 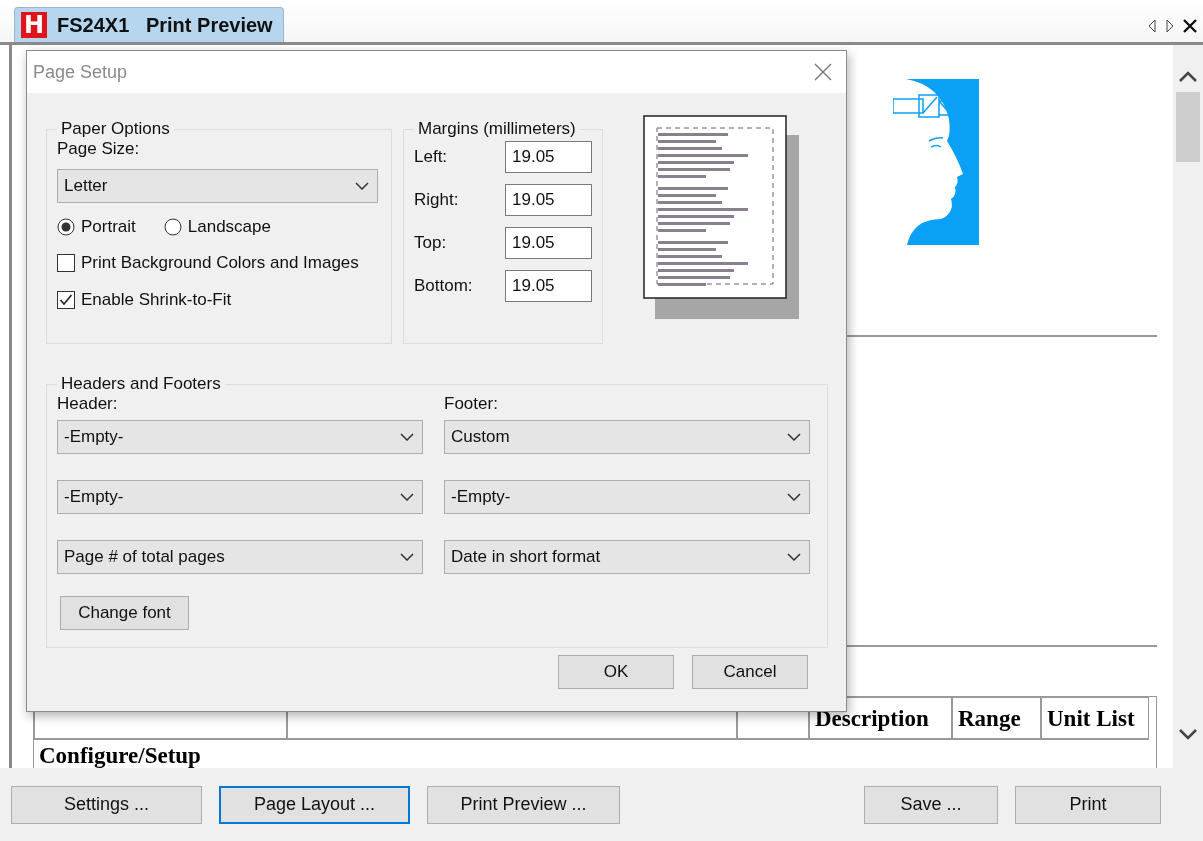 What do you see at coordinates (430, 242) in the screenshot?
I see `field-label: Top:` at bounding box center [430, 242].